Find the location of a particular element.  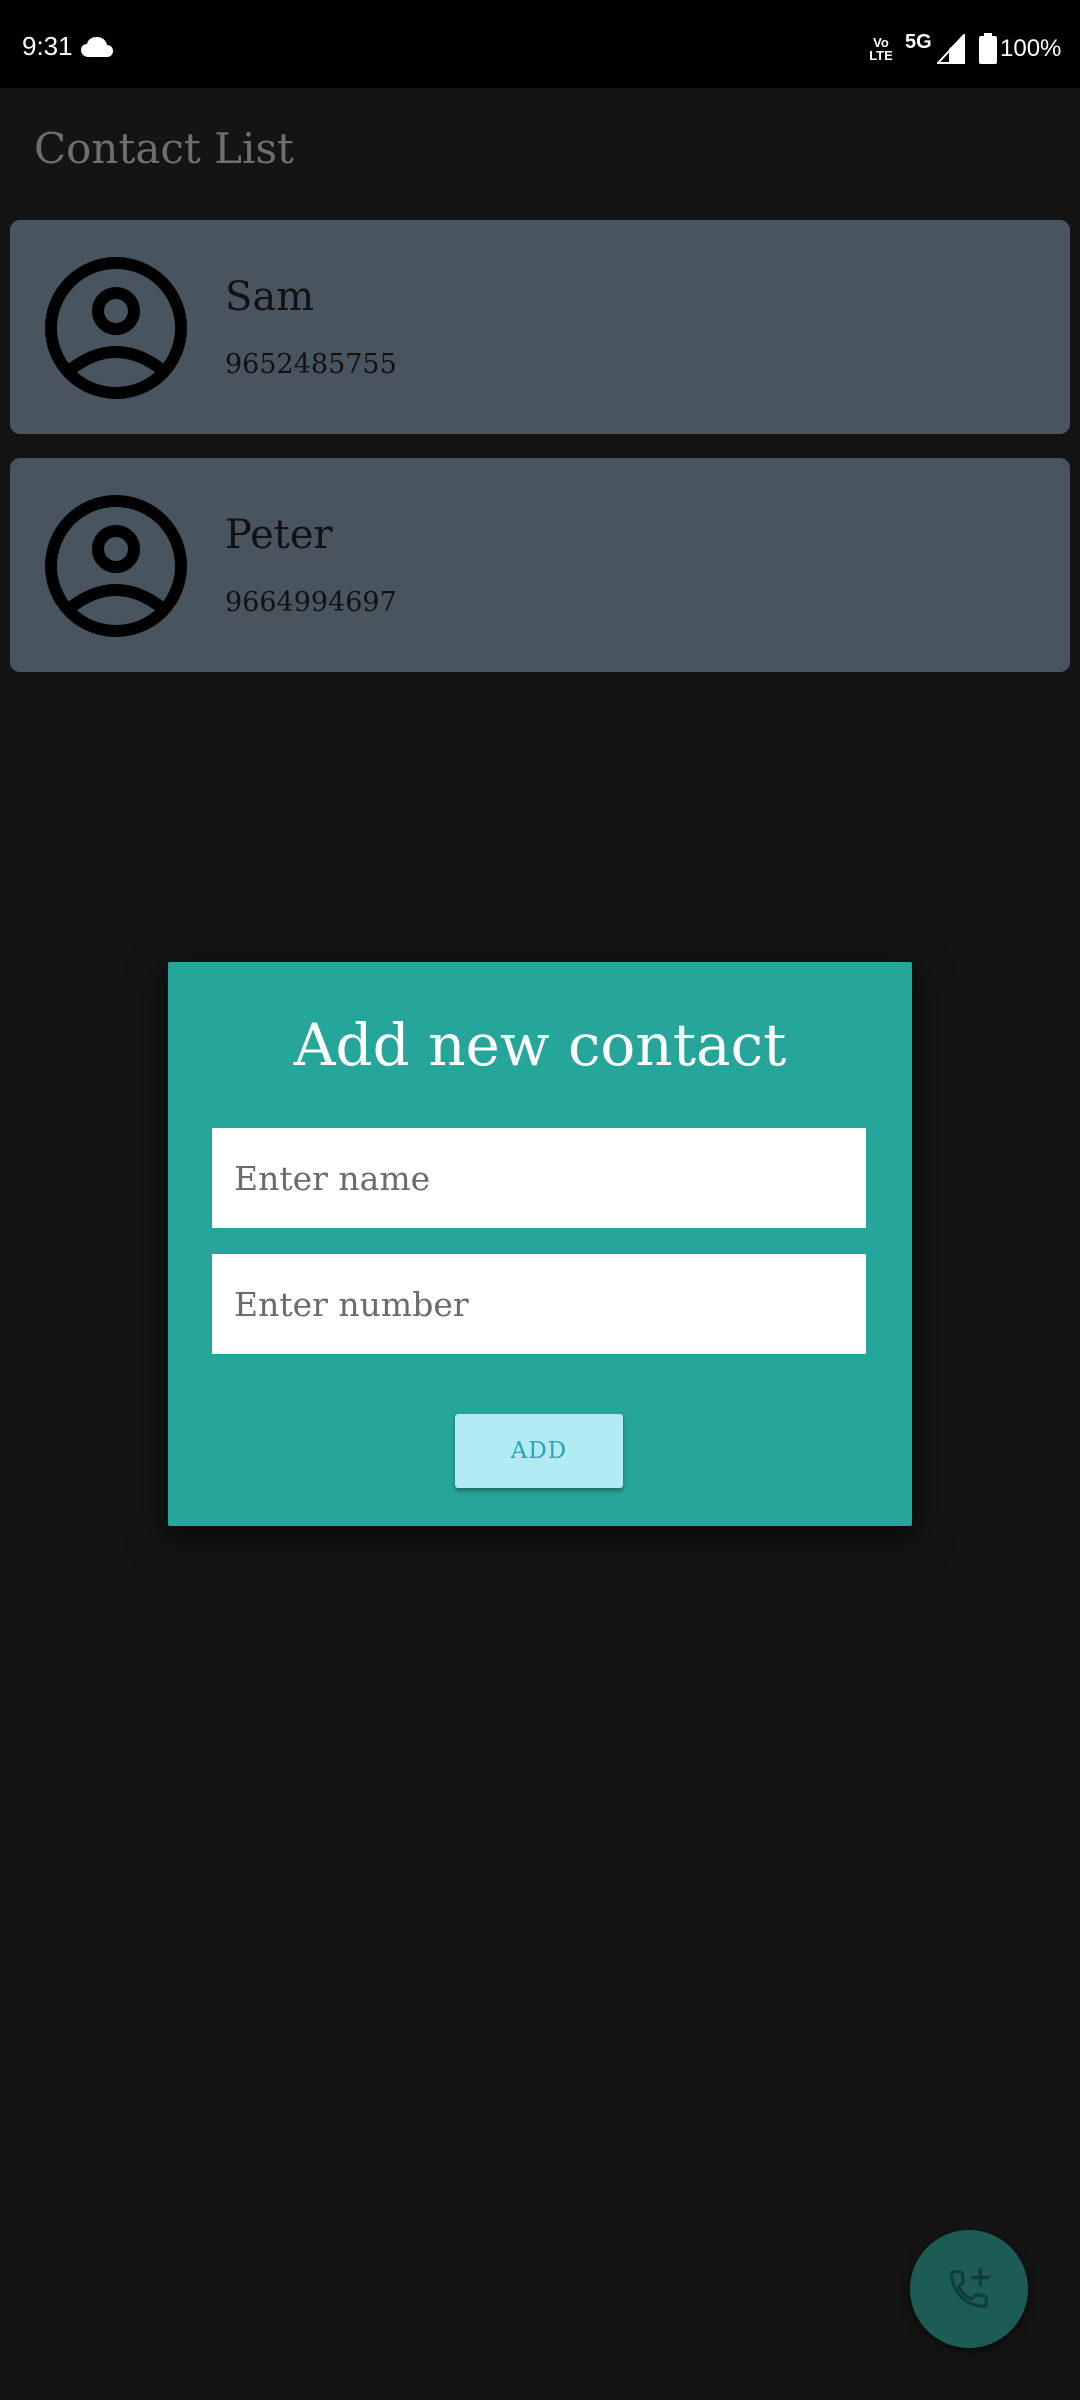

dialog-title: Add new contact is located at coordinates (540, 1045).